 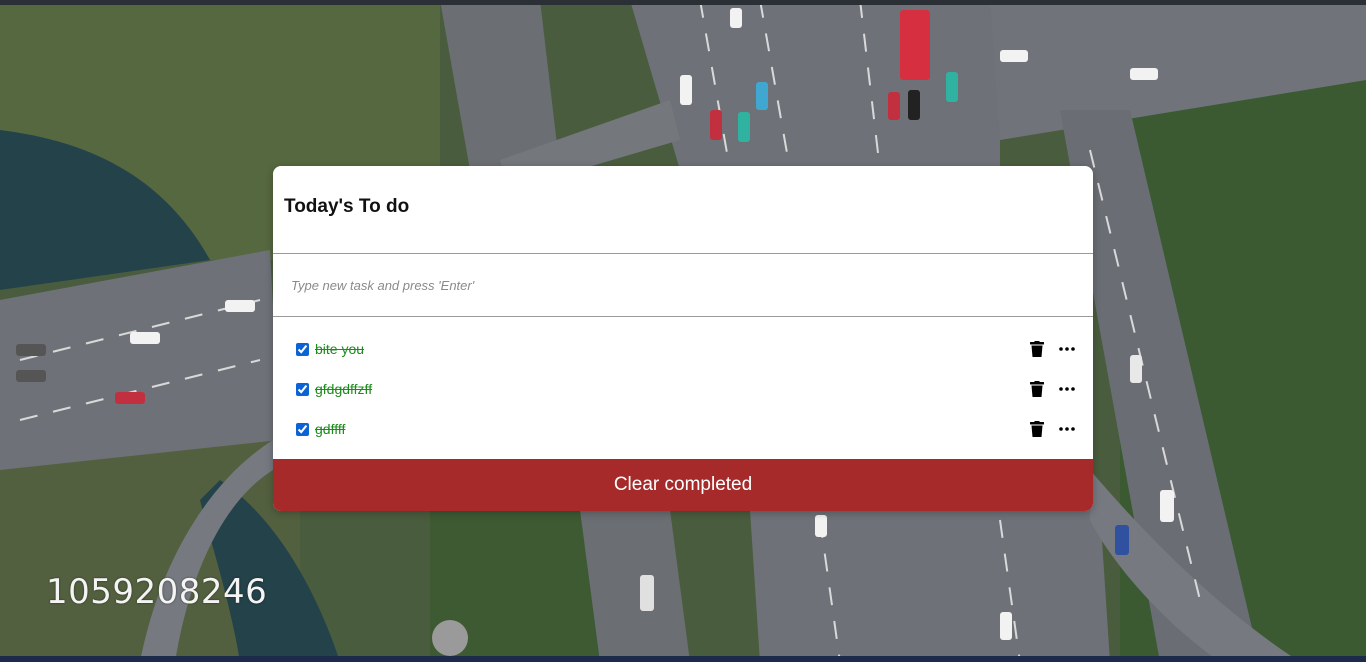 I want to click on task-label: gdffff, so click(x=330, y=429).